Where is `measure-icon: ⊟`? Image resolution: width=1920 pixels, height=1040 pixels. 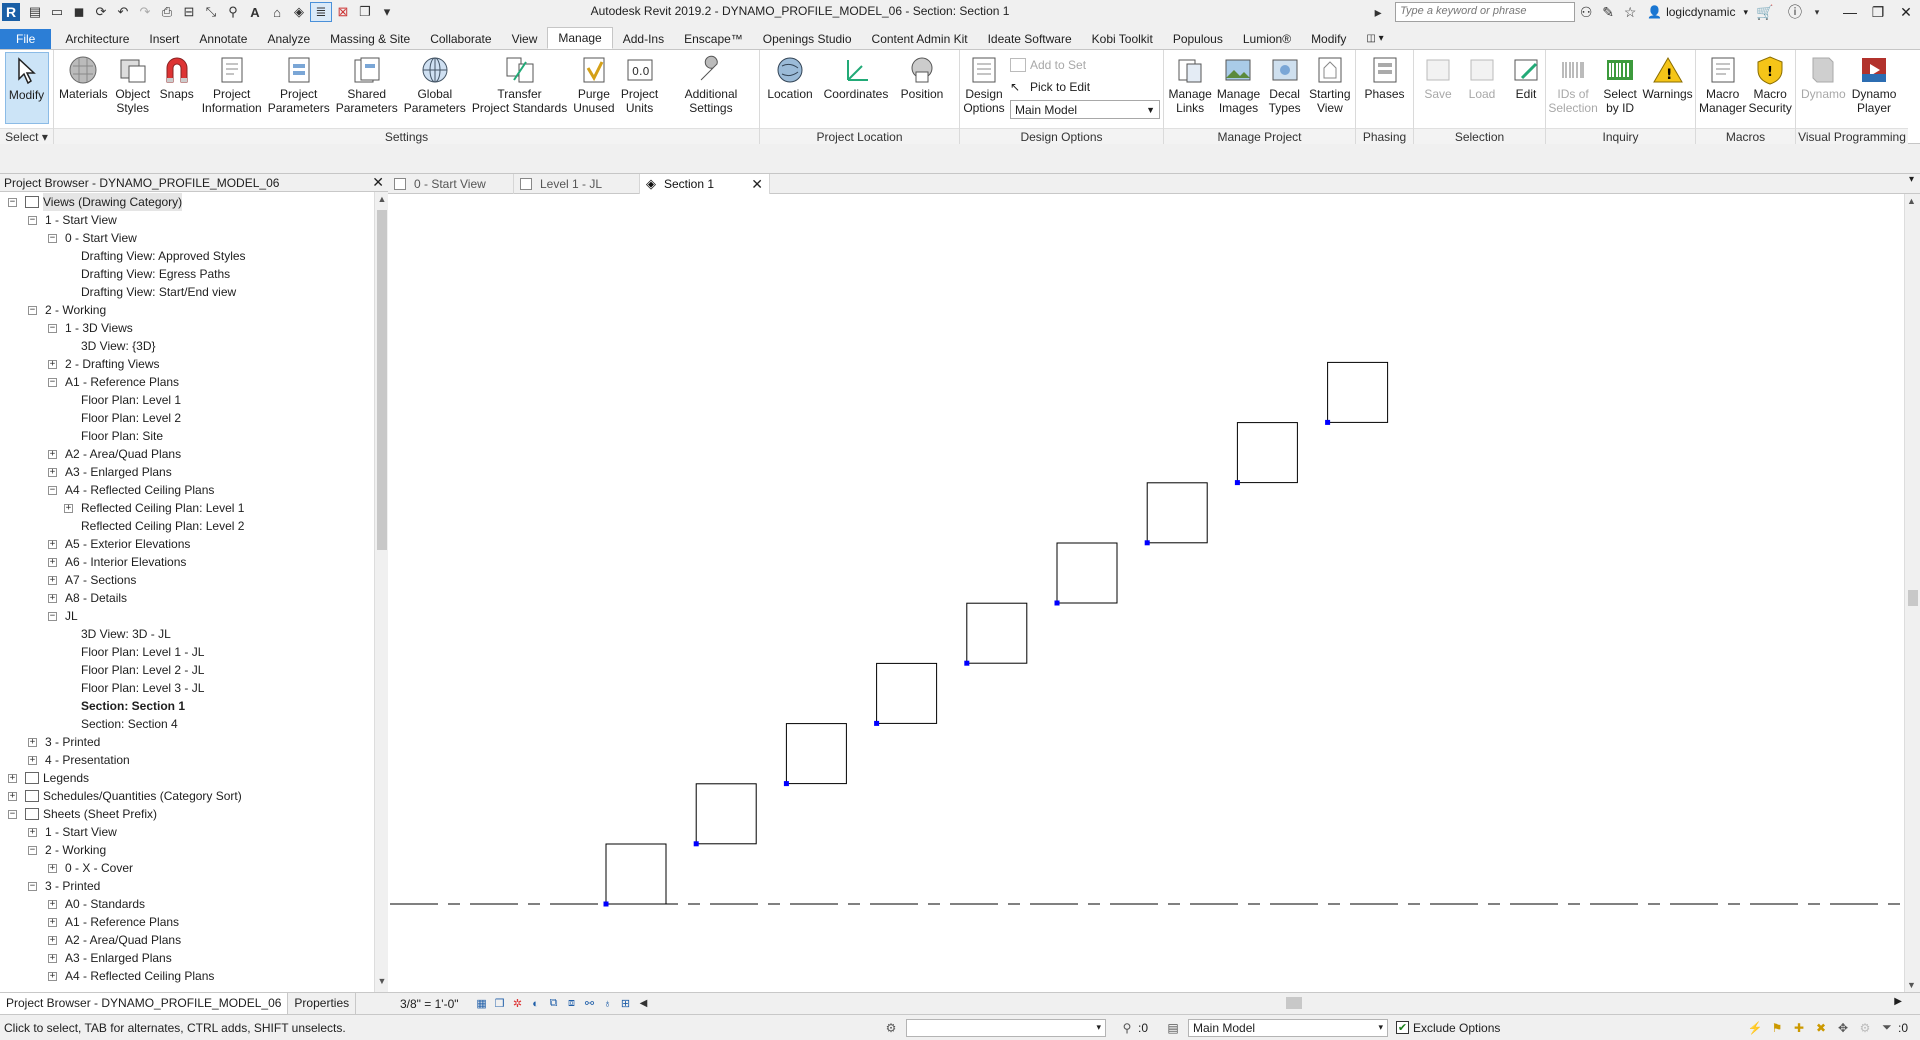 measure-icon: ⊟ is located at coordinates (189, 12).